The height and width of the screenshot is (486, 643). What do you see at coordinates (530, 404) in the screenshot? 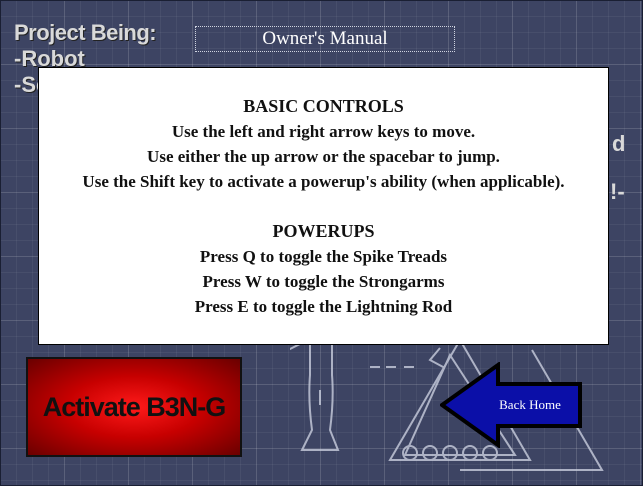
I see `back-home-label: Back Home` at bounding box center [530, 404].